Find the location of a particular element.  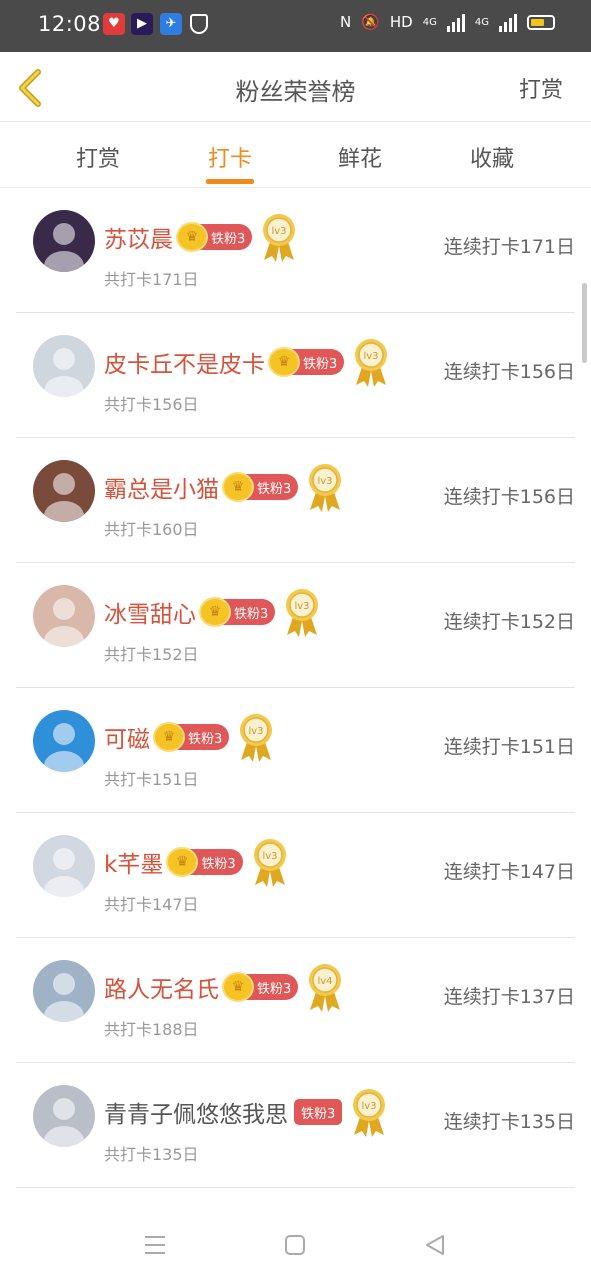

list-item: 青青子佩悠悠我思 铁粉3 lv3 共打卡135日 连续打卡135日 is located at coordinates (295, 1125).